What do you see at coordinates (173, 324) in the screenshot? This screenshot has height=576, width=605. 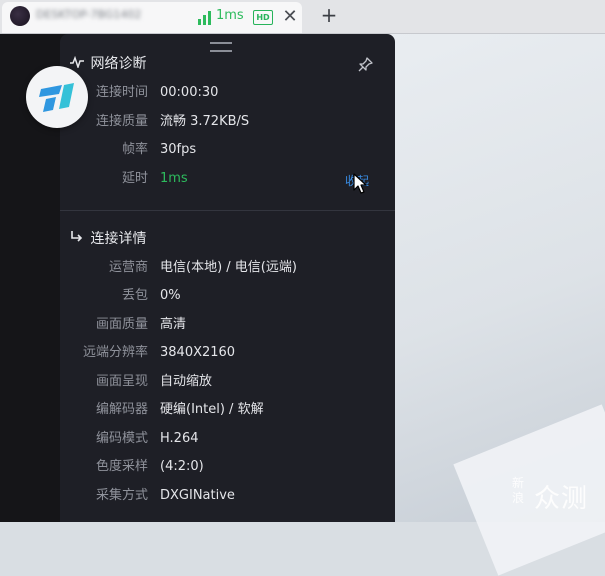 I see `detail-value-picture-quality: 高清` at bounding box center [173, 324].